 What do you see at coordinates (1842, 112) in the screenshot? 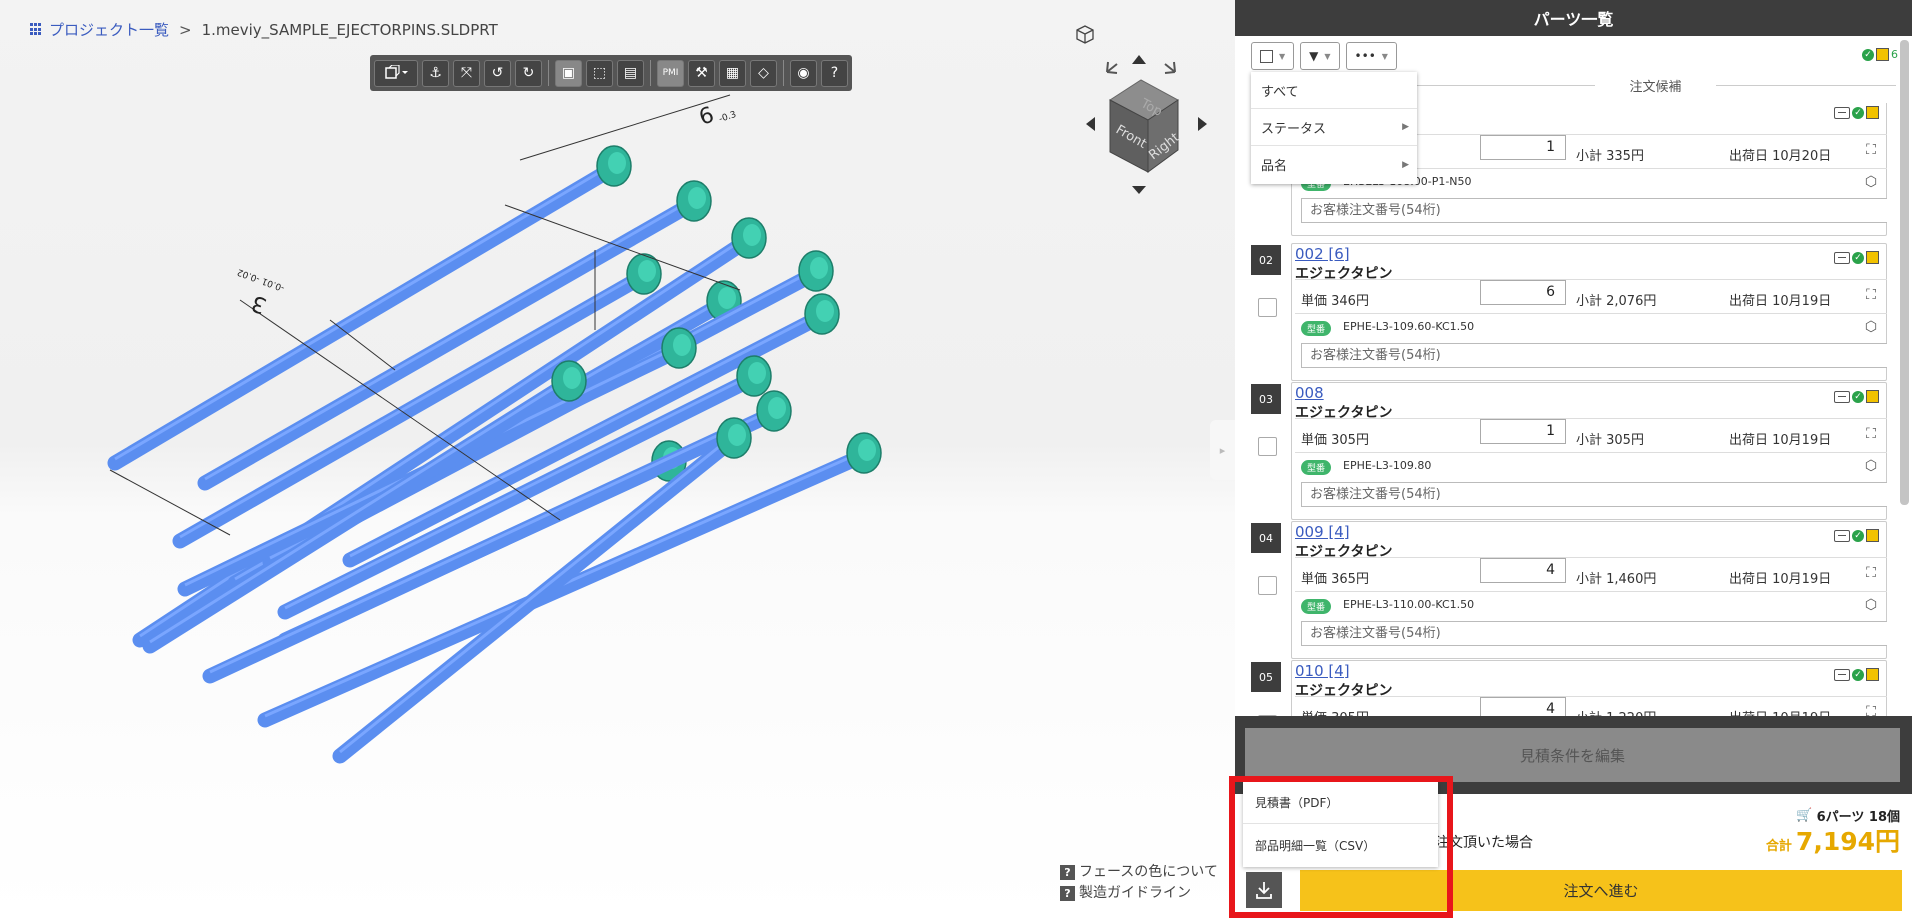
I see `comment-icon` at bounding box center [1842, 112].